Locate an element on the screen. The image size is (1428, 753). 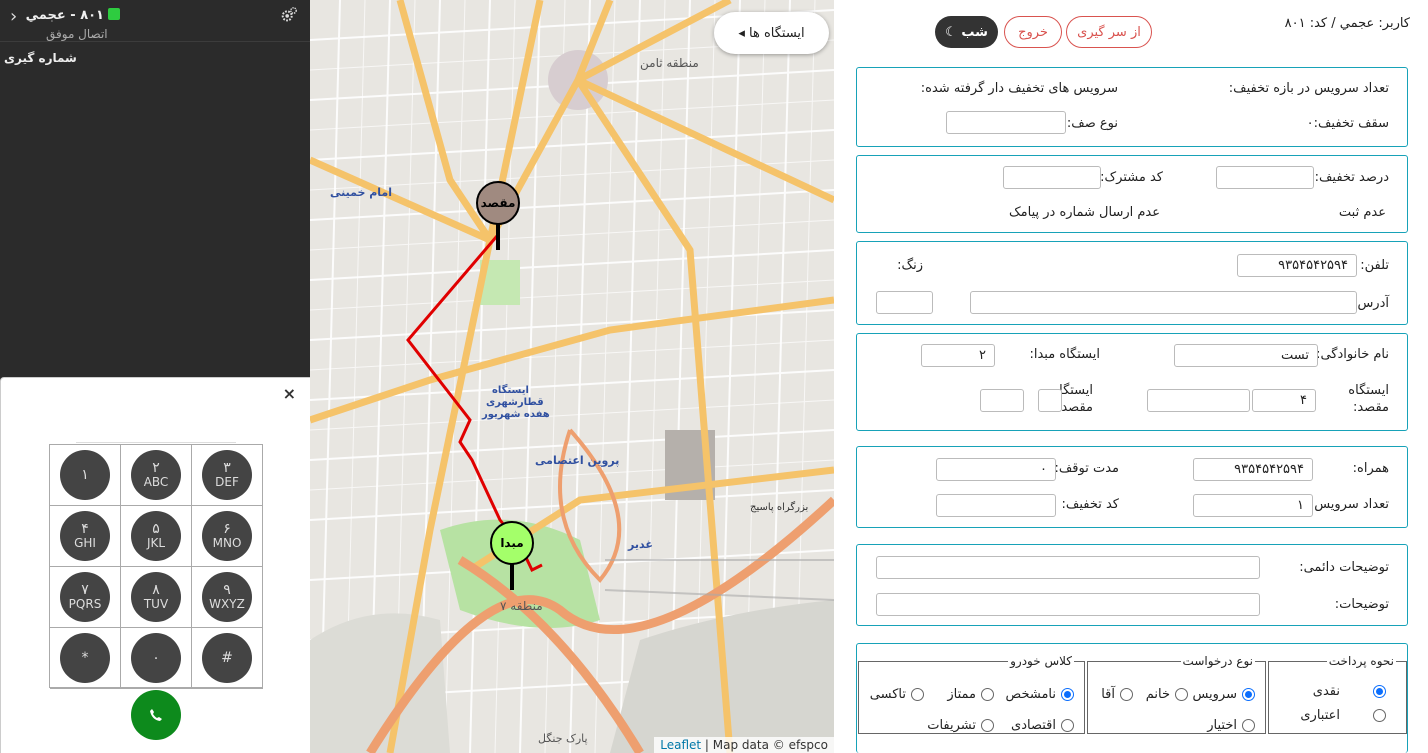
permanent-notes-input is located at coordinates (1068, 567).